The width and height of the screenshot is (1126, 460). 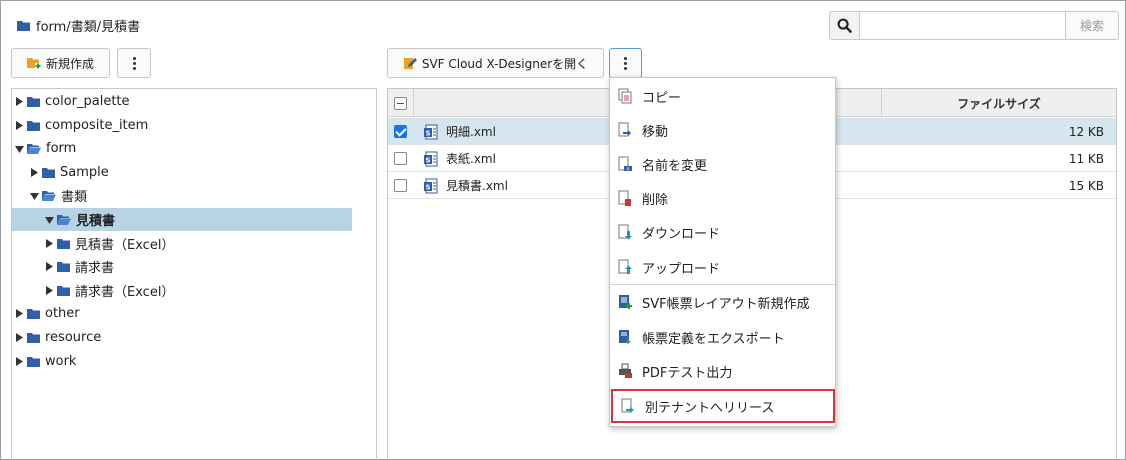 What do you see at coordinates (410, 63) in the screenshot?
I see `designer-icon` at bounding box center [410, 63].